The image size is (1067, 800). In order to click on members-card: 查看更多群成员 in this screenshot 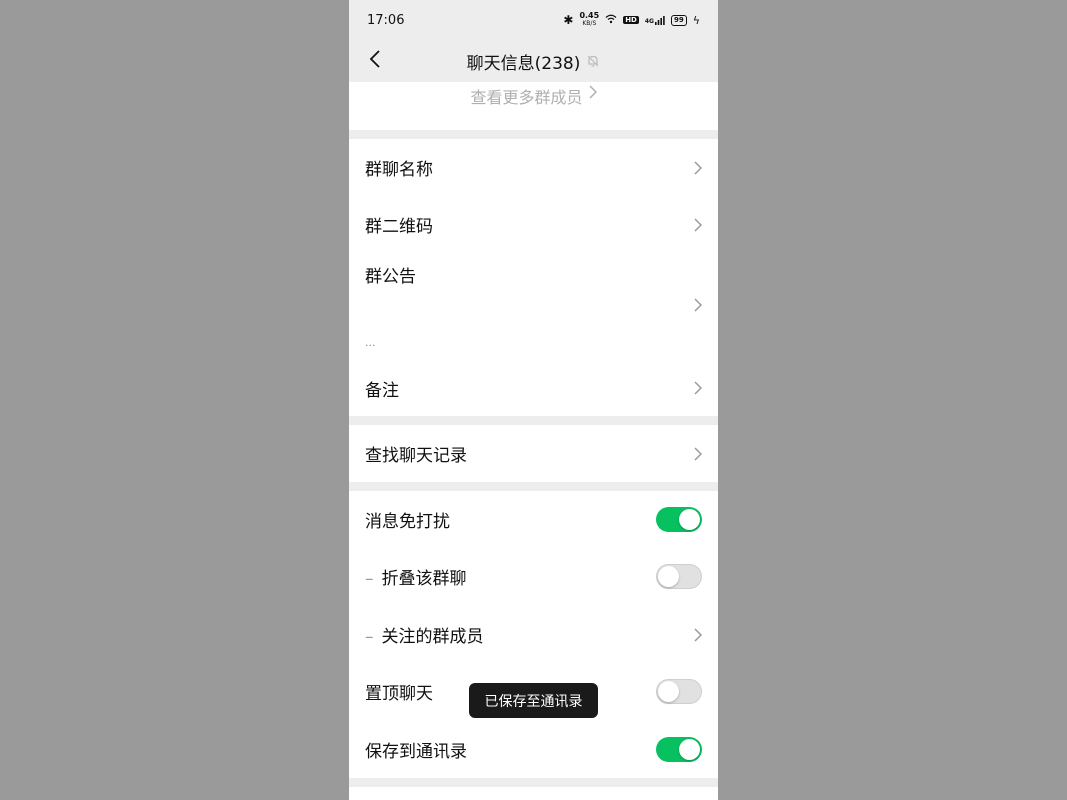, I will do `click(533, 106)`.